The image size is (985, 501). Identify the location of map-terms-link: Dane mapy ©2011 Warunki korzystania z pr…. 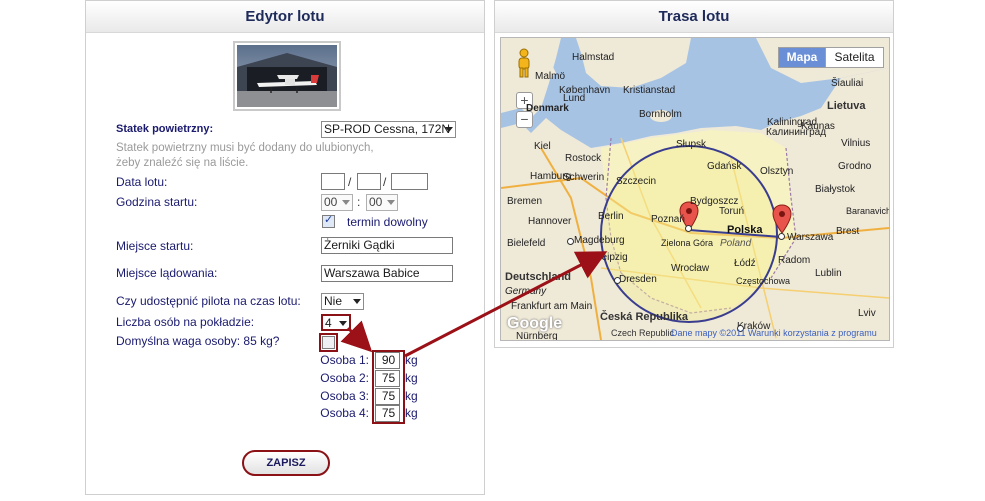
(774, 333).